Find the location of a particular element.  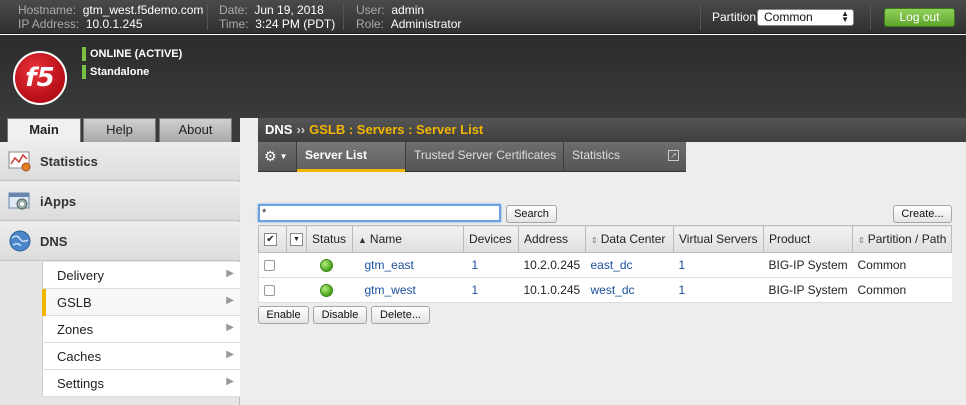

disable-button: Disable is located at coordinates (340, 315).